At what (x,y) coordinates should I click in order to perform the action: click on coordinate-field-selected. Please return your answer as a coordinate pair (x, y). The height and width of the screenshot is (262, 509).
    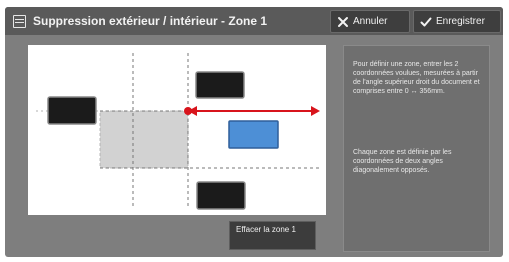
    Looking at the image, I should click on (253, 134).